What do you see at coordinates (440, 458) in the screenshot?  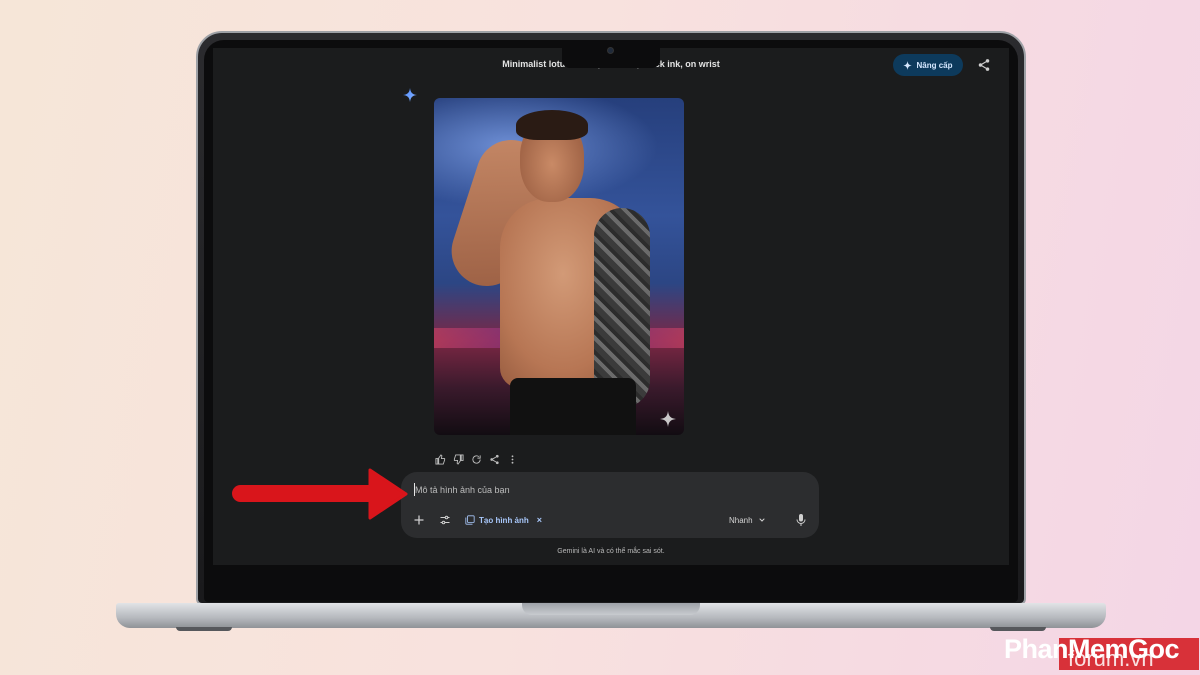 I see `thumb-up-icon` at bounding box center [440, 458].